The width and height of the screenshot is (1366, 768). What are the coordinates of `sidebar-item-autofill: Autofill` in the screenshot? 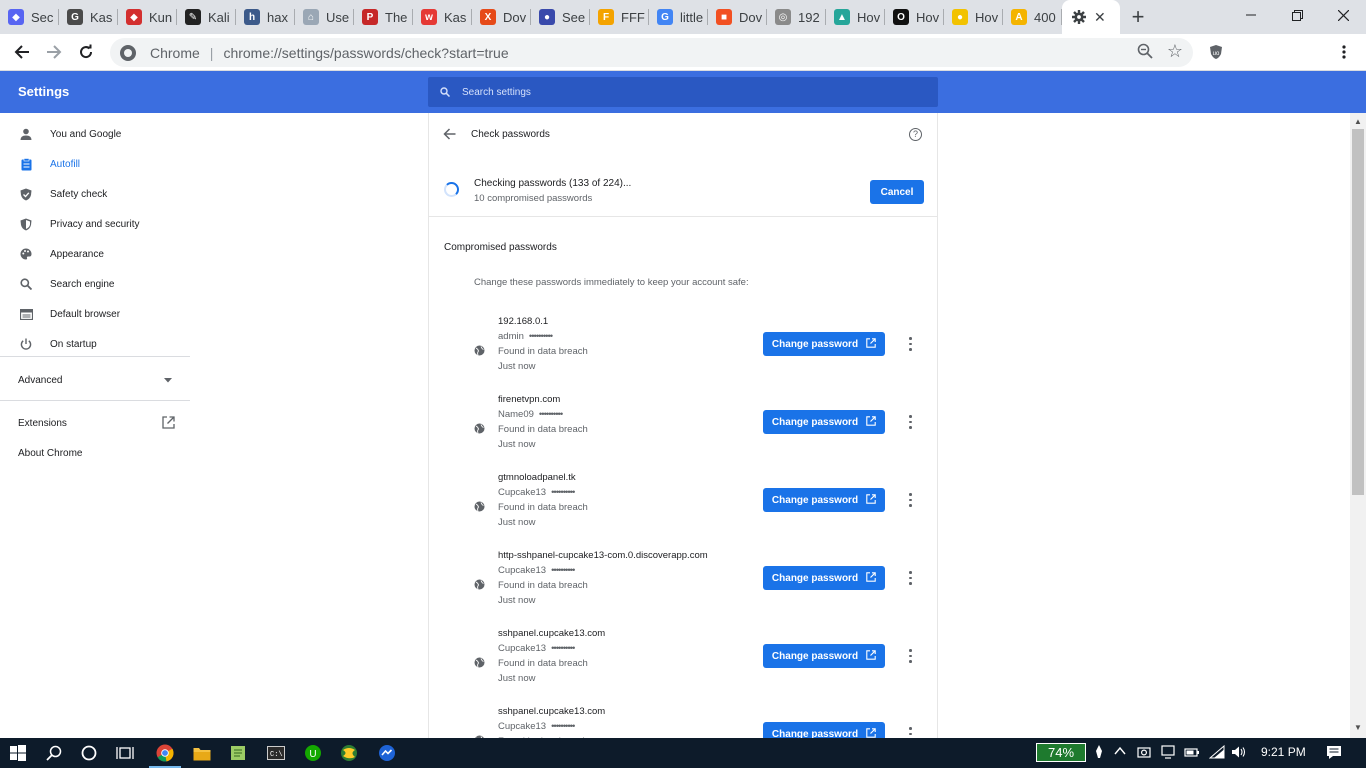 It's located at (95, 164).